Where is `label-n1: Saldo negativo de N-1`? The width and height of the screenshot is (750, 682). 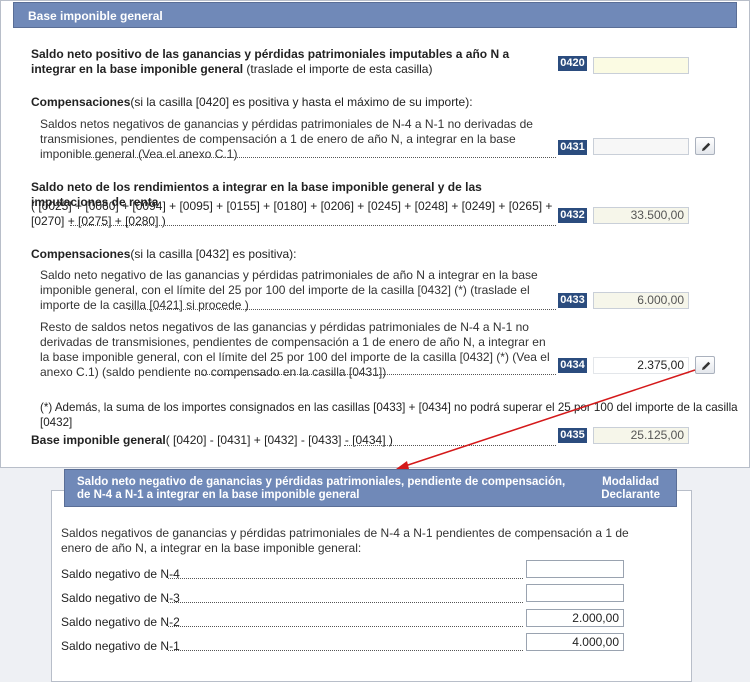
label-n1: Saldo negativo de N-1 is located at coordinates (120, 646).